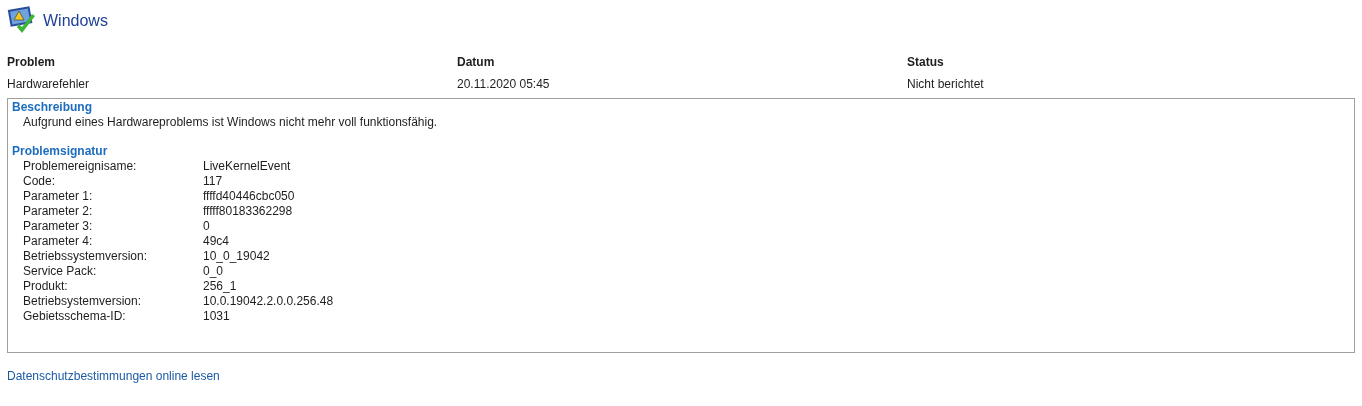  I want to click on privacy-link: Datenschutzbestimmungen online lesen, so click(113, 376).